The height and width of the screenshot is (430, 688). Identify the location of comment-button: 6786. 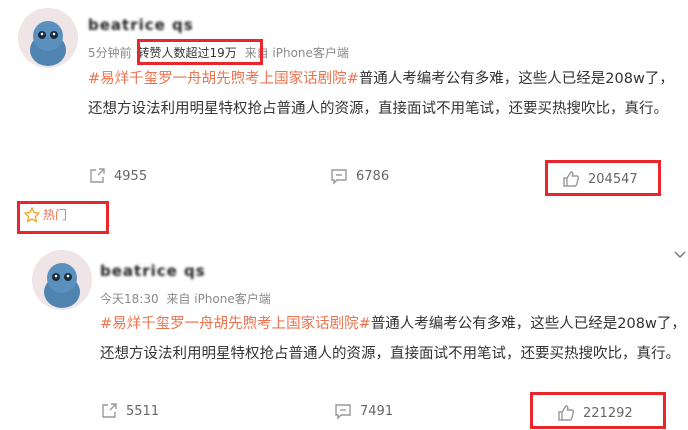
(359, 176).